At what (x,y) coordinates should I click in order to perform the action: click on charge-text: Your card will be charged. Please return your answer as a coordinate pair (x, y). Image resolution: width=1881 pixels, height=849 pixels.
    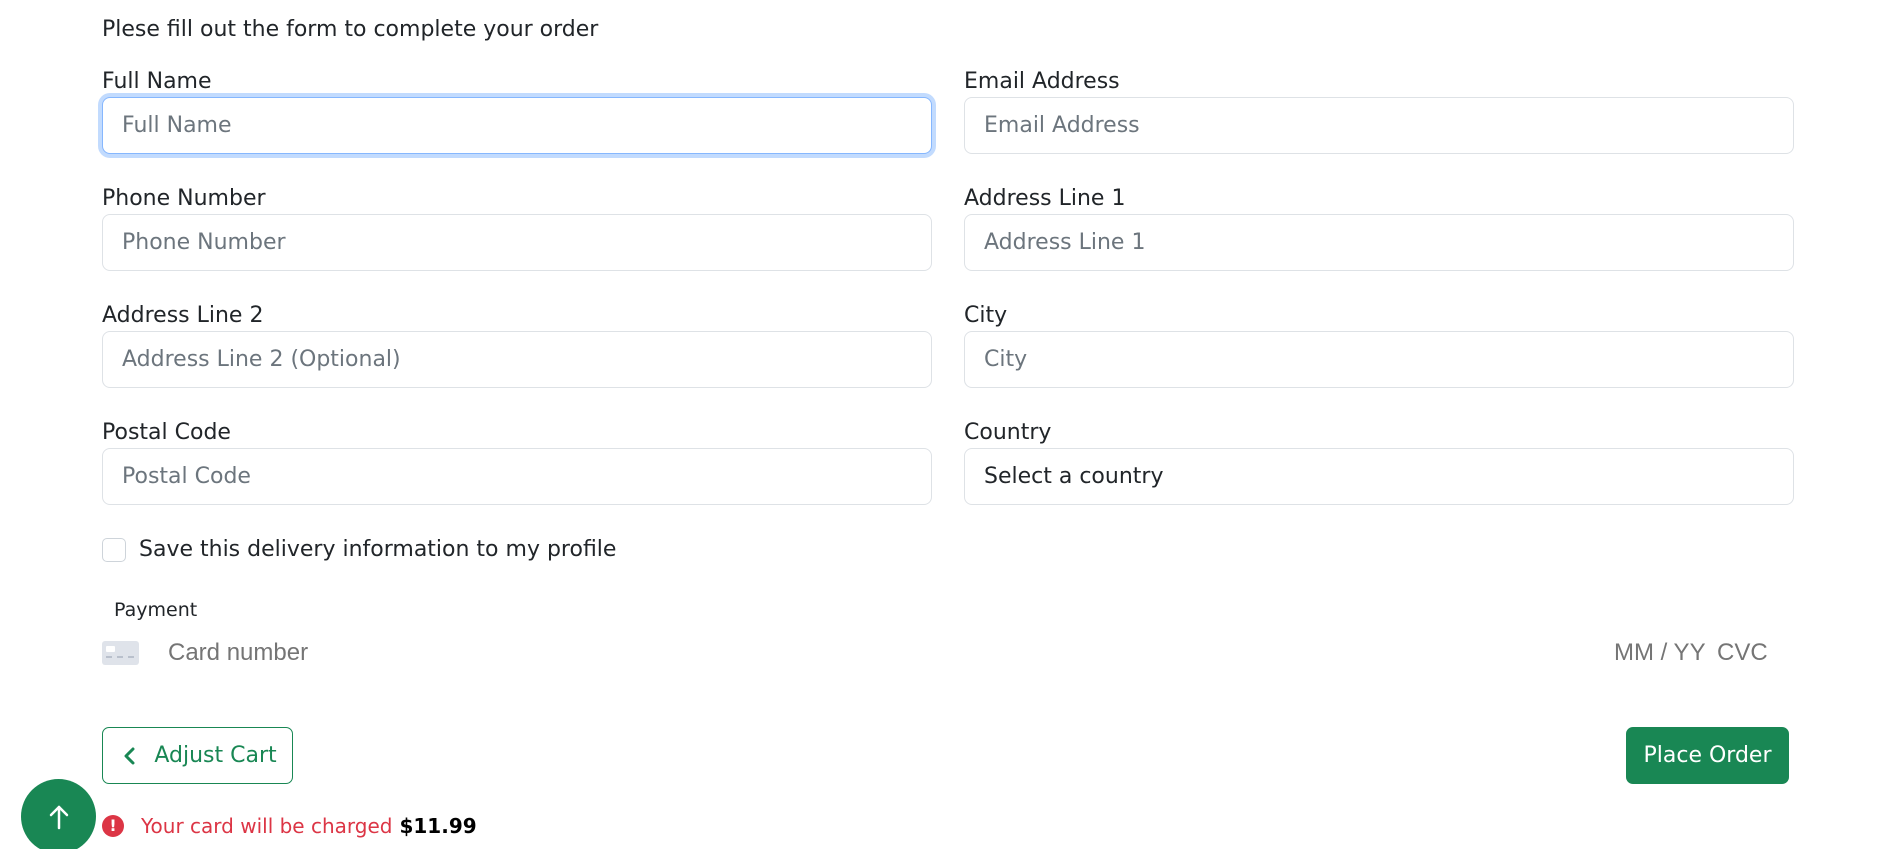
    Looking at the image, I should click on (267, 826).